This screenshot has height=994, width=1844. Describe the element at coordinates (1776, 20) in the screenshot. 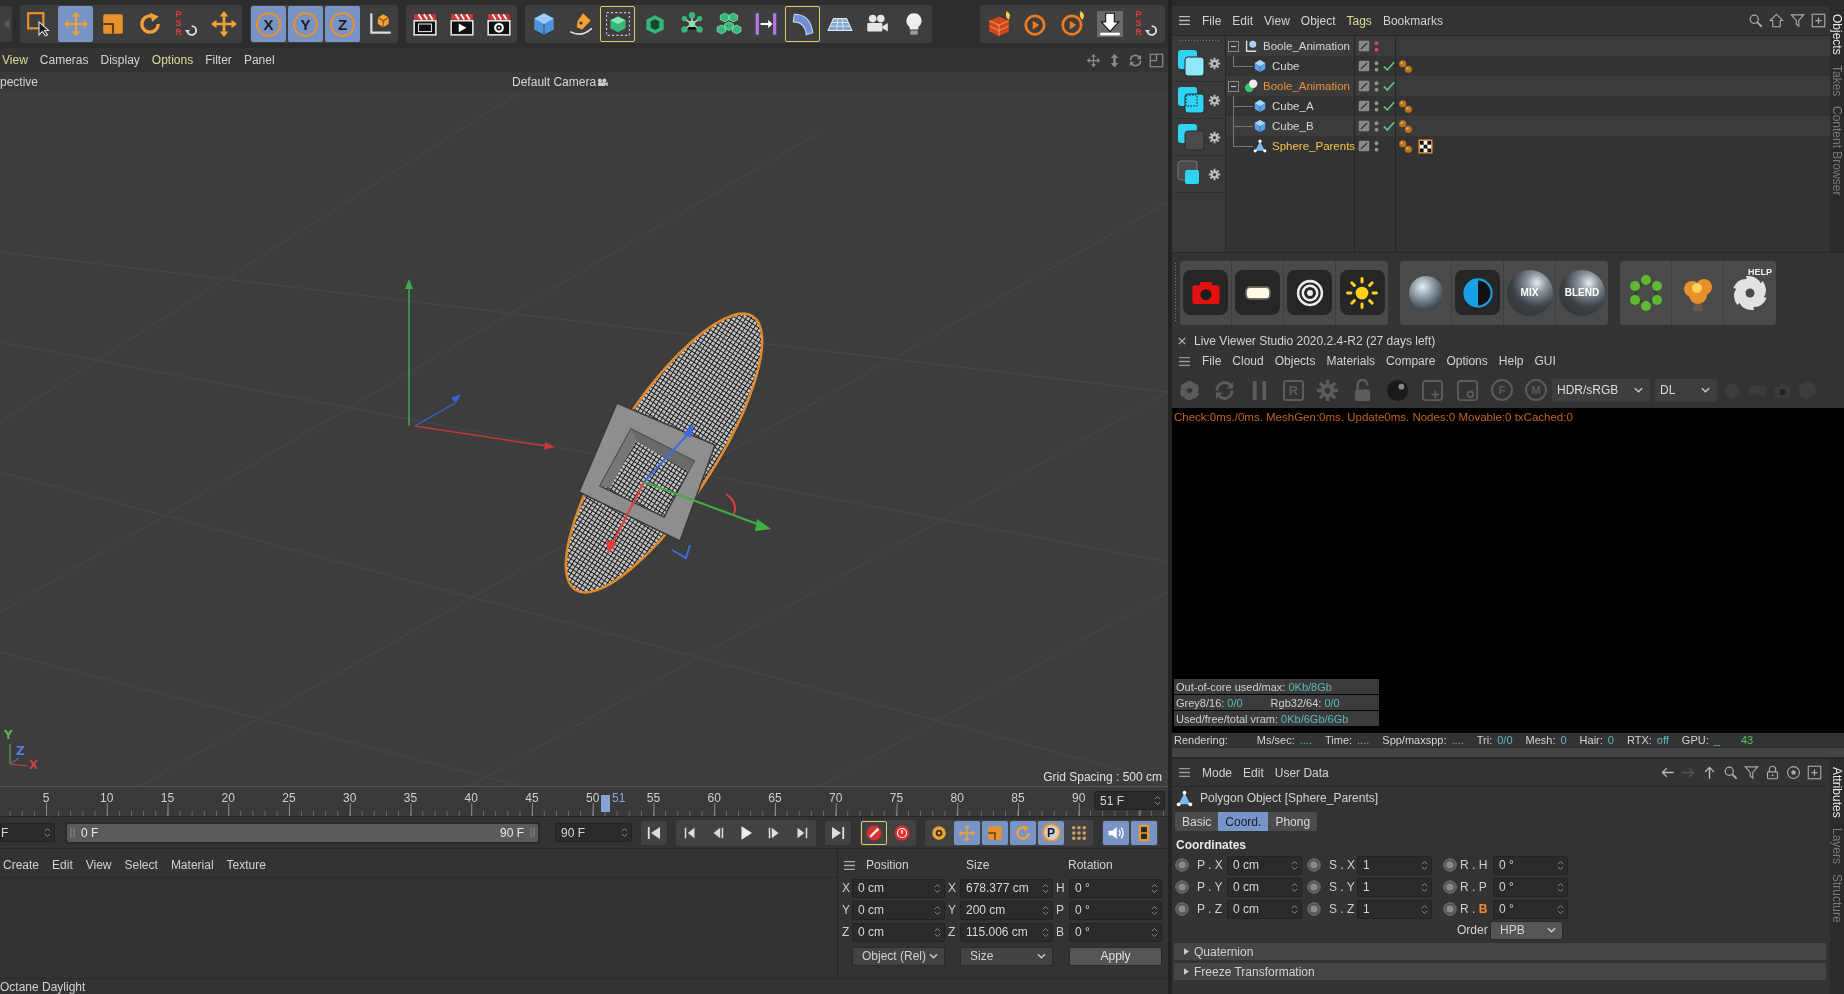

I see `home-icon` at that location.